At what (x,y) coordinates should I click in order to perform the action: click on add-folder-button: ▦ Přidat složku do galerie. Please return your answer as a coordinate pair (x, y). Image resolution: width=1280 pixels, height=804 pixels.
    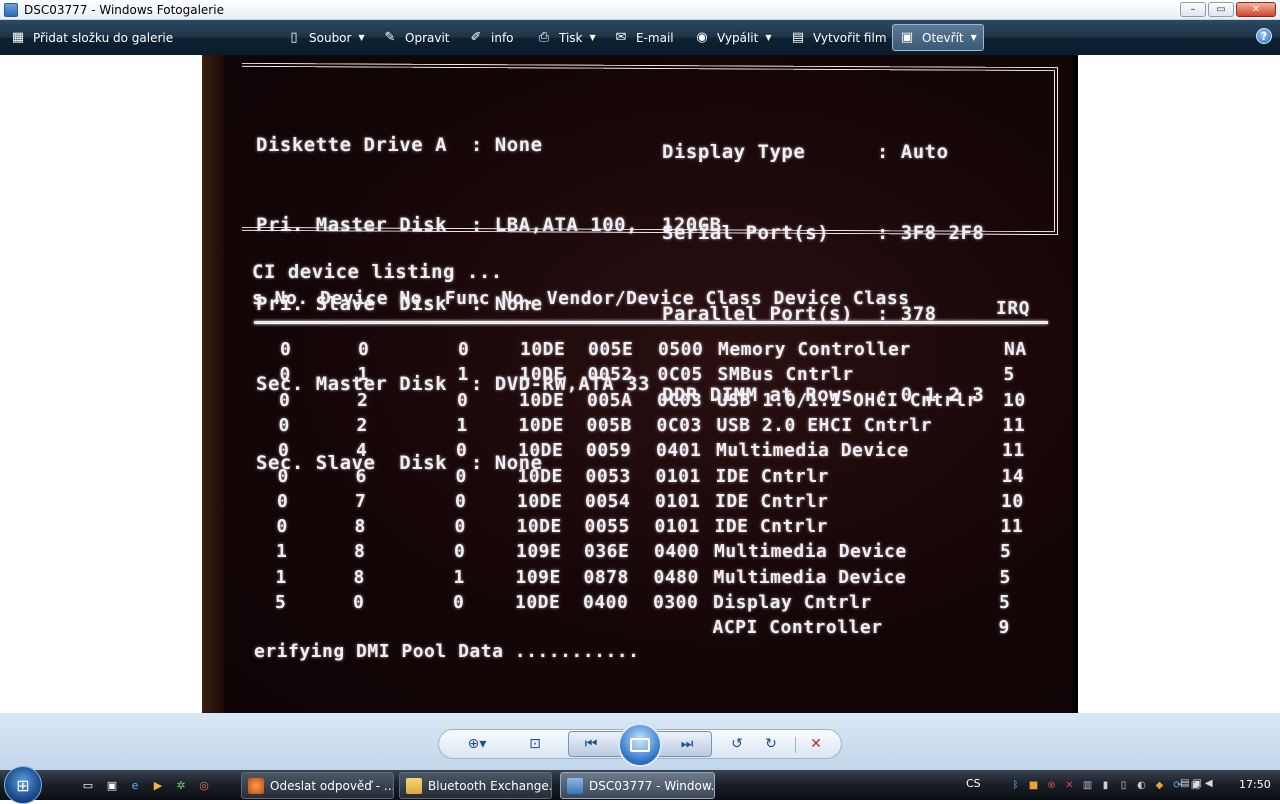
    Looking at the image, I should click on (91, 37).